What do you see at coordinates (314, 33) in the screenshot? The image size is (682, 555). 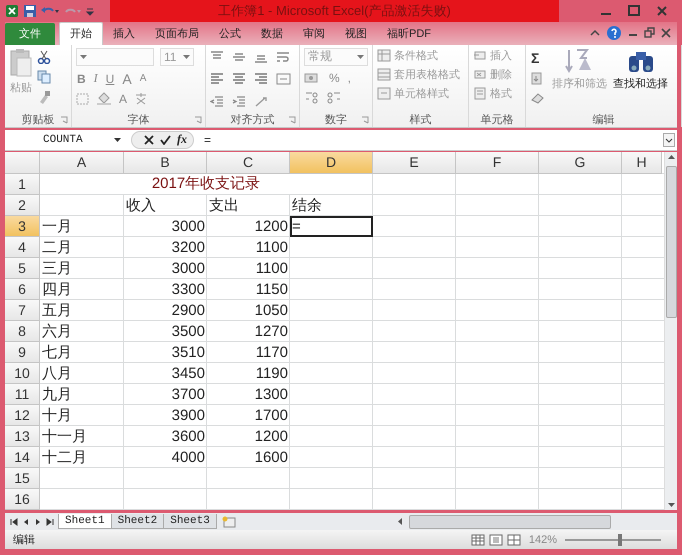 I see `ribbon-tab: 审阅` at bounding box center [314, 33].